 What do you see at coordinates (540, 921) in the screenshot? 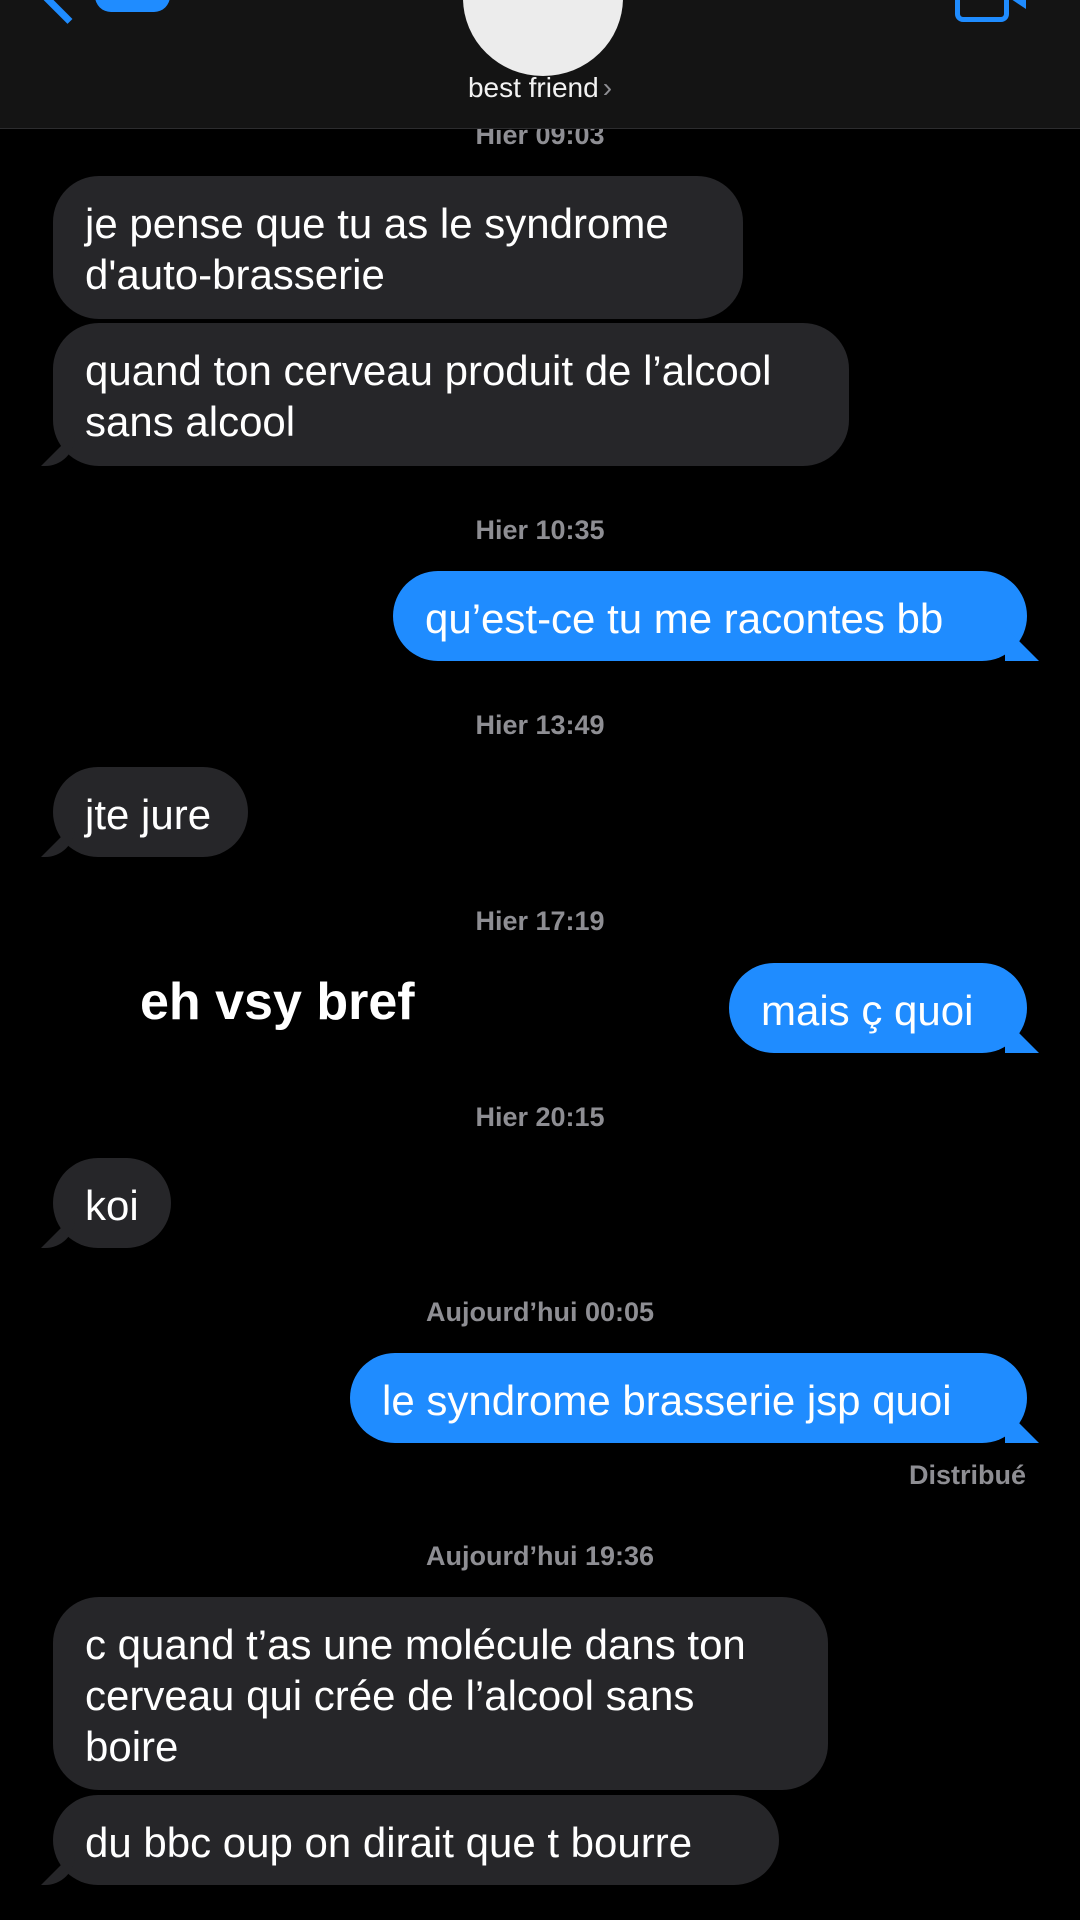
I see `timestamp: Hier 17:19` at bounding box center [540, 921].